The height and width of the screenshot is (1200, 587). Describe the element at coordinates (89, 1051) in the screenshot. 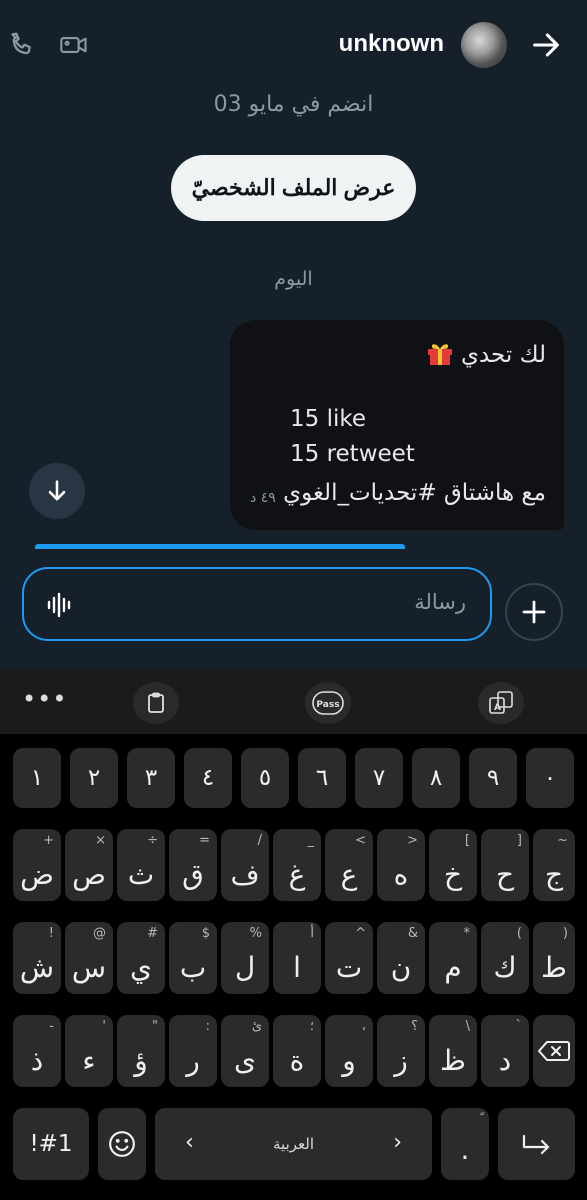

I see `key-letter: ' ء` at that location.